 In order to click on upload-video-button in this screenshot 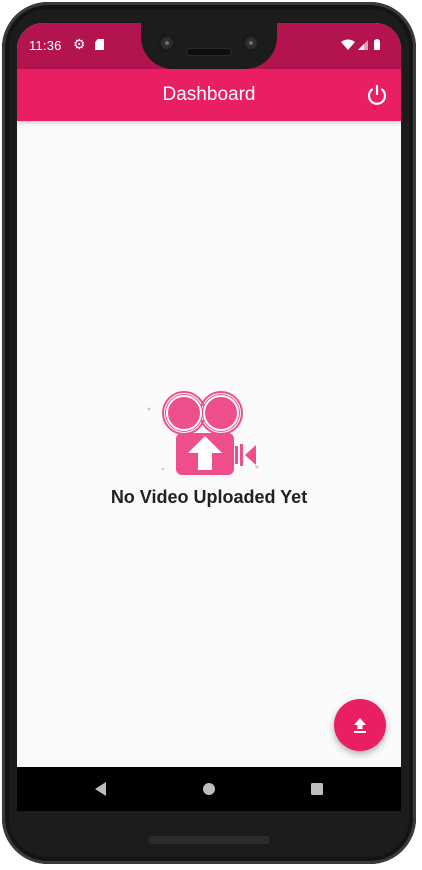, I will do `click(360, 725)`.